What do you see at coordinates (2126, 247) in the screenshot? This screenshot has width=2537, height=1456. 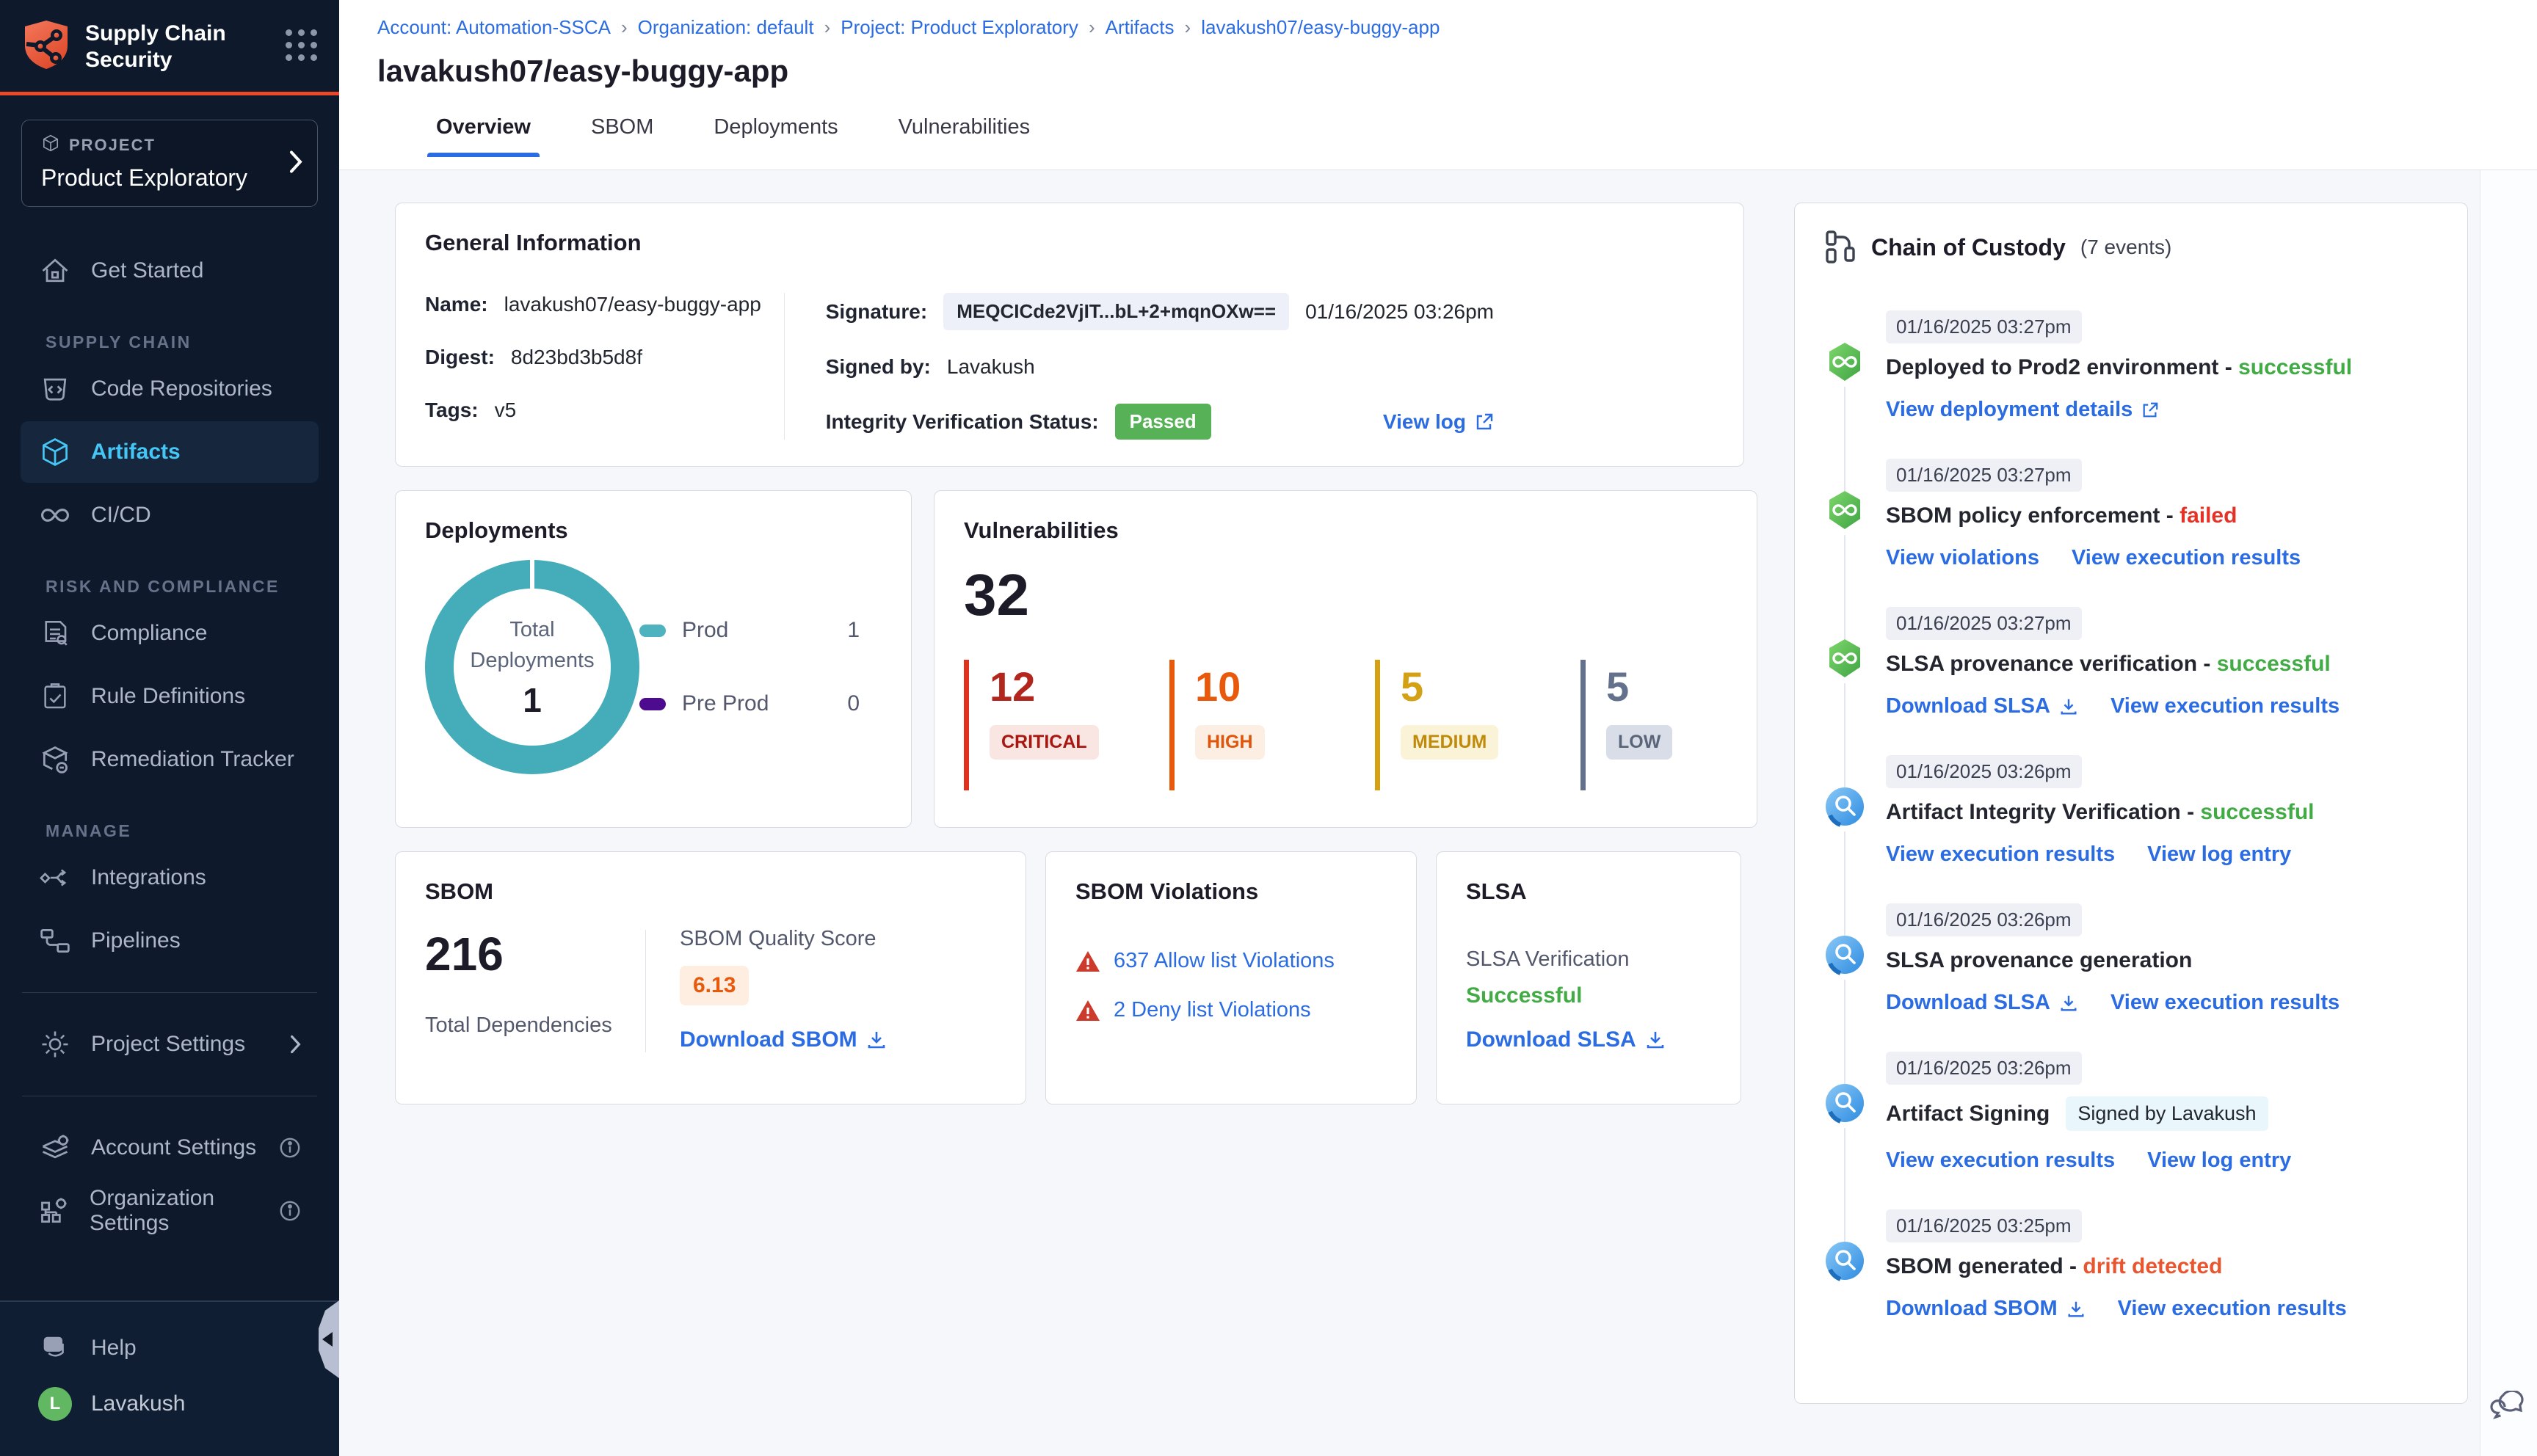 I see `events-count: (7 events)` at bounding box center [2126, 247].